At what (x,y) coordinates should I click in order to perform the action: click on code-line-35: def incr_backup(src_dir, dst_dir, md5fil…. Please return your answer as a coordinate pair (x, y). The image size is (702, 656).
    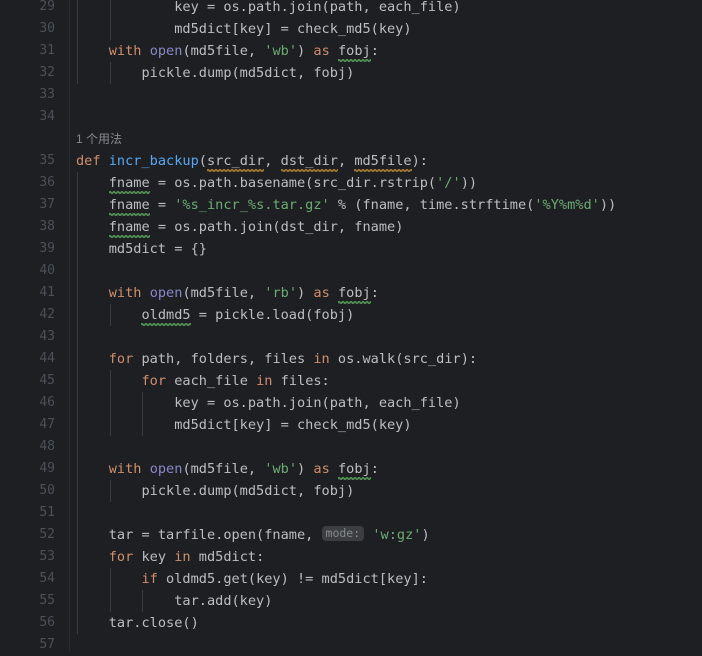
    Looking at the image, I should click on (252, 161).